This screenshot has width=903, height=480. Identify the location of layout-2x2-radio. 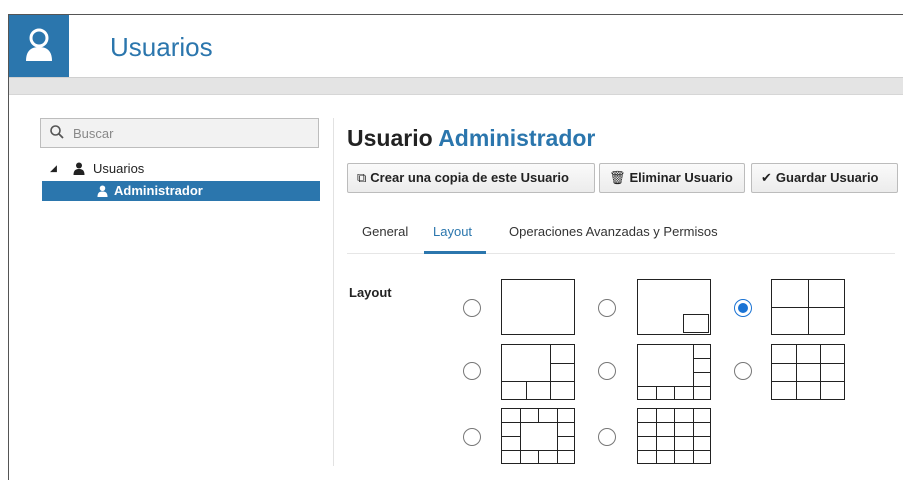
(743, 308).